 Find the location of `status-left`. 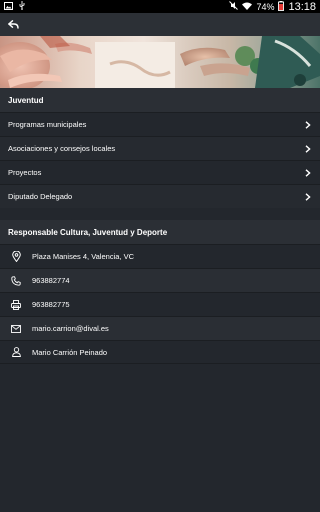

status-left is located at coordinates (12, 6).